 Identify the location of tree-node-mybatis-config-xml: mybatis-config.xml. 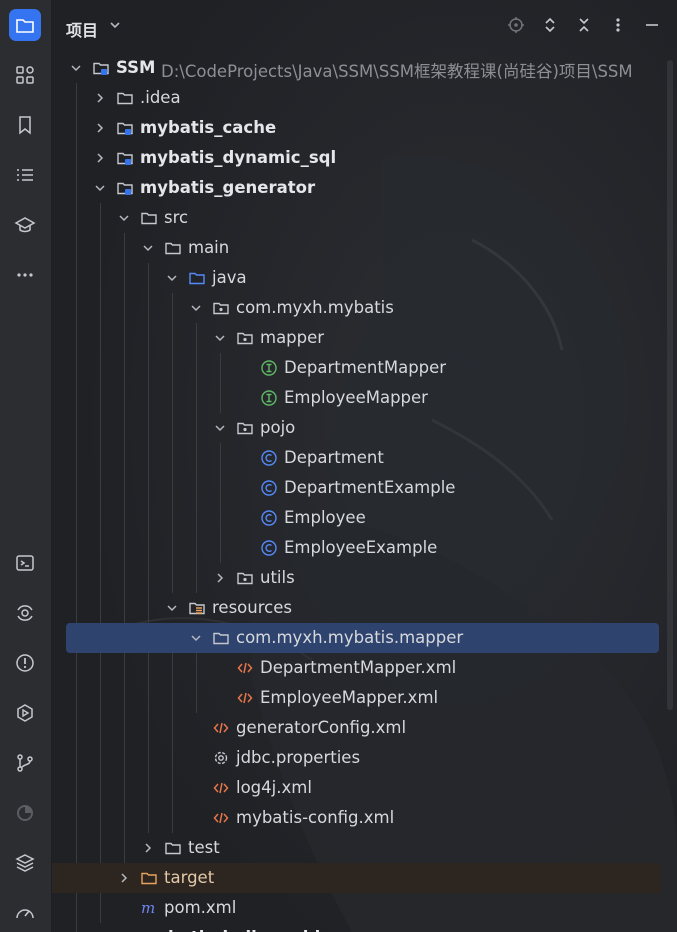
(356, 818).